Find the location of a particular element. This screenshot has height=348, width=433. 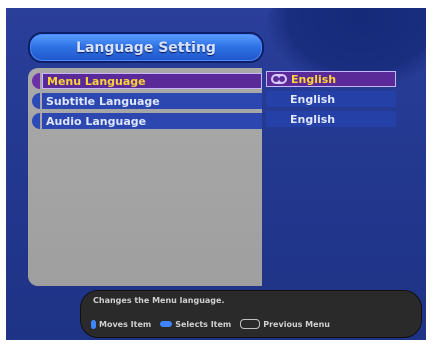

help-description: Changes the Menu language. is located at coordinates (159, 300).